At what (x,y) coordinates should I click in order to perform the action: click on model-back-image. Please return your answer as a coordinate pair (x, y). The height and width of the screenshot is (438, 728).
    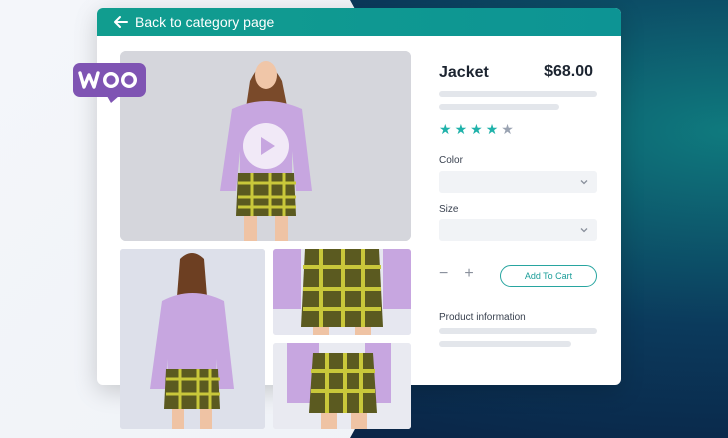
    Looking at the image, I should click on (192, 339).